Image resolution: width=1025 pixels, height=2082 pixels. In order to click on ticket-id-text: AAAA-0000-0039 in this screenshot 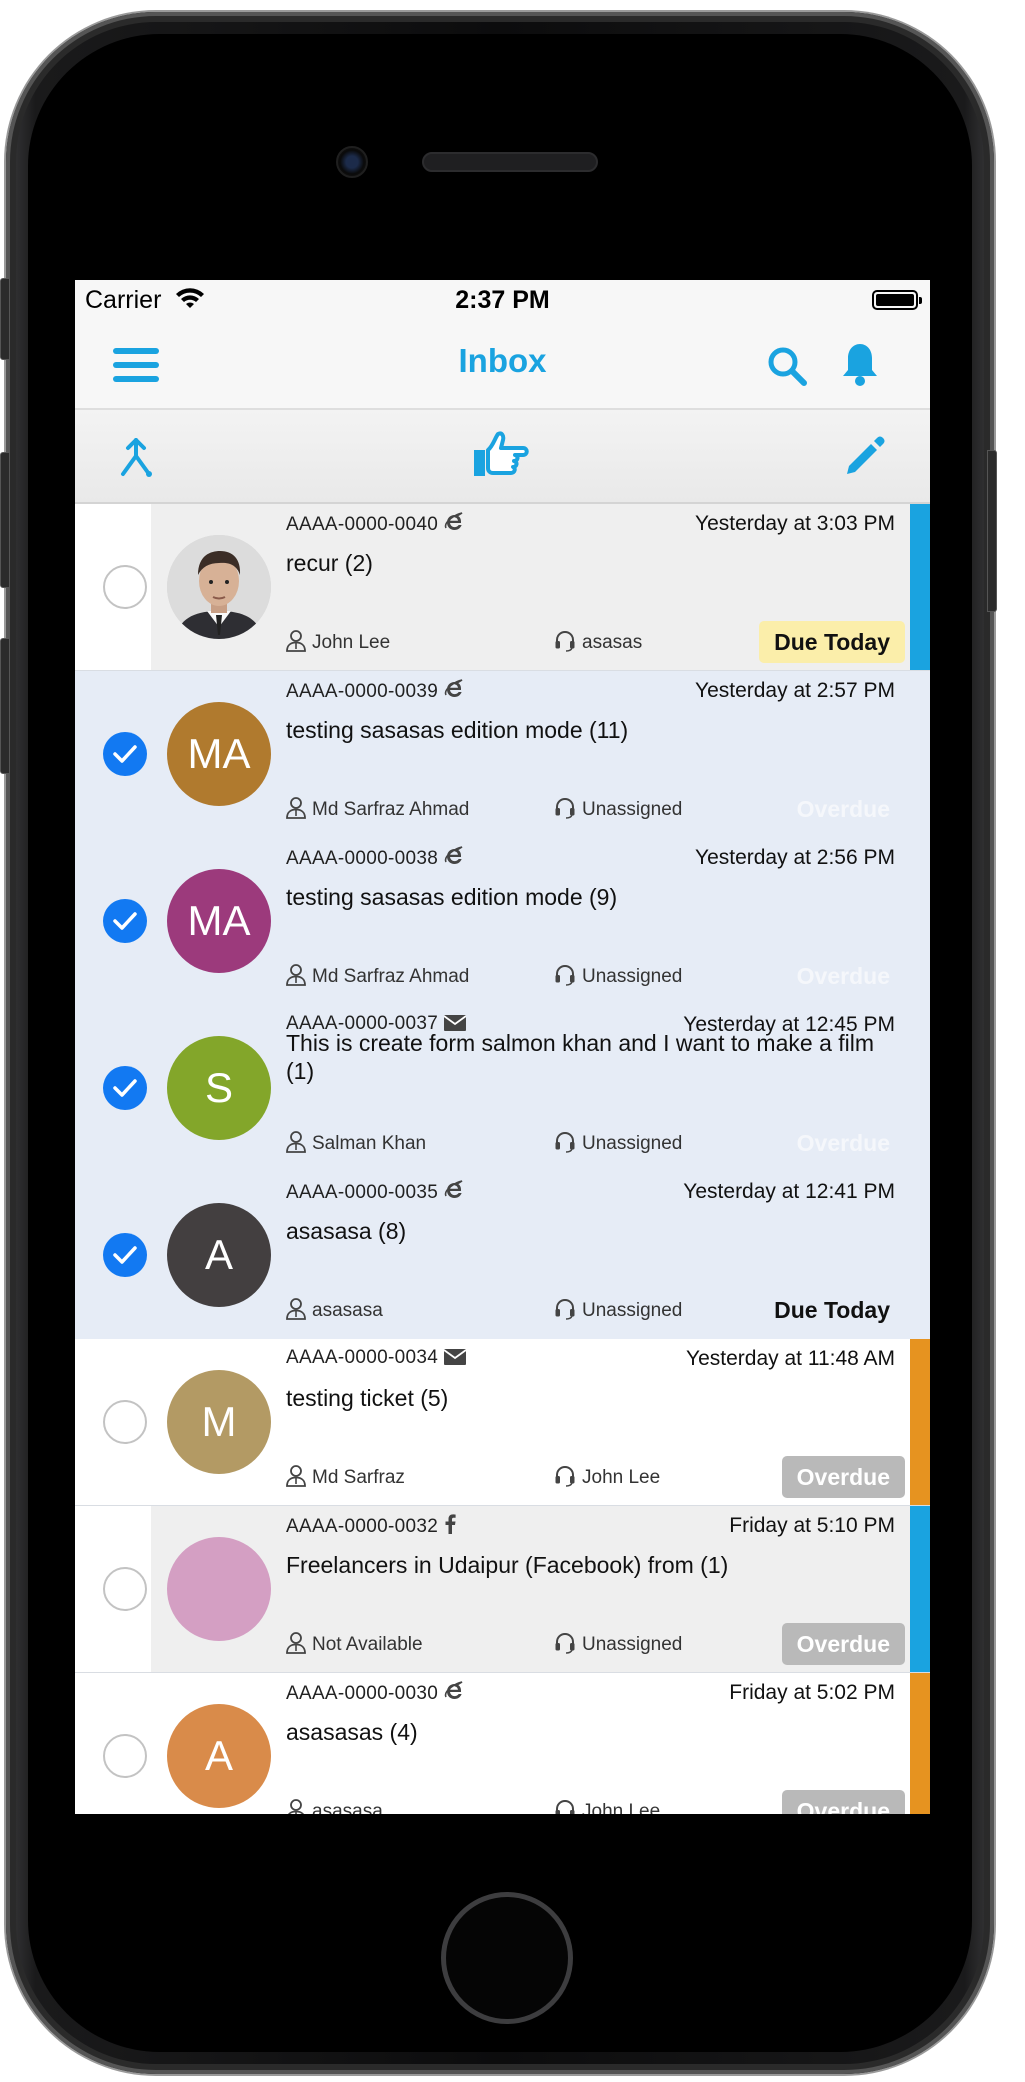, I will do `click(362, 691)`.